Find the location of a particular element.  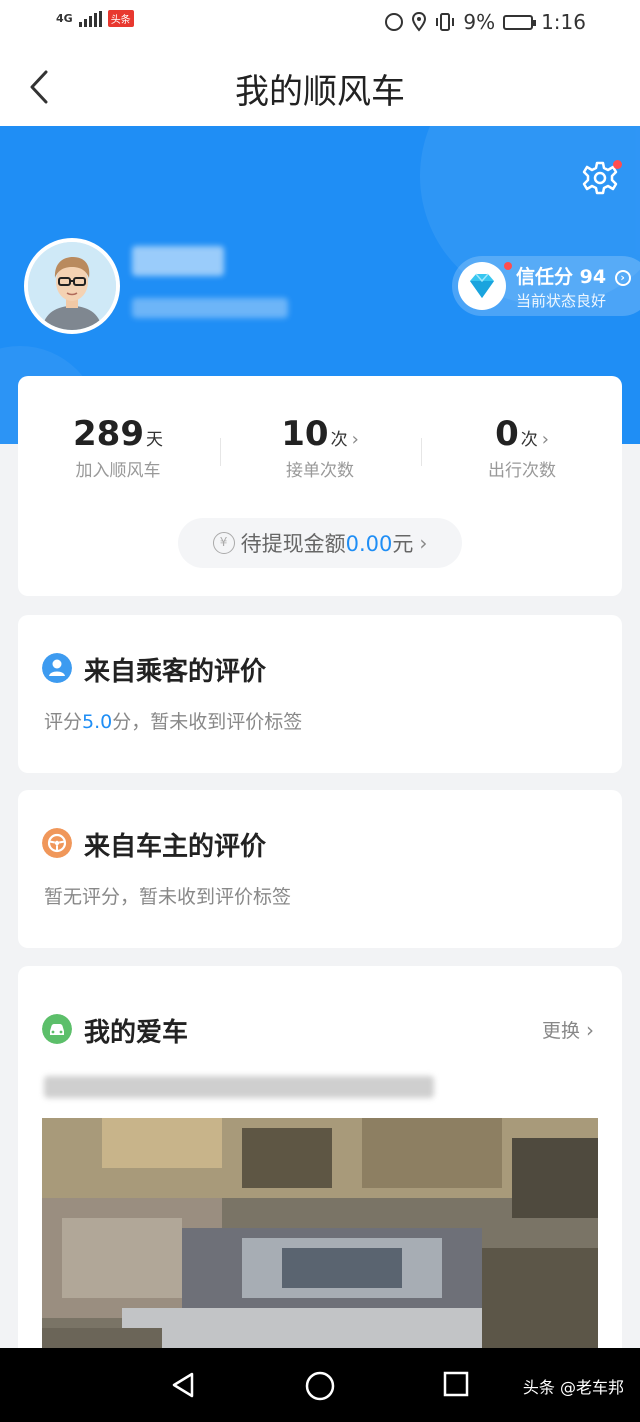

stat-order-count: 10 次 › 接单次数 is located at coordinates (320, 447).